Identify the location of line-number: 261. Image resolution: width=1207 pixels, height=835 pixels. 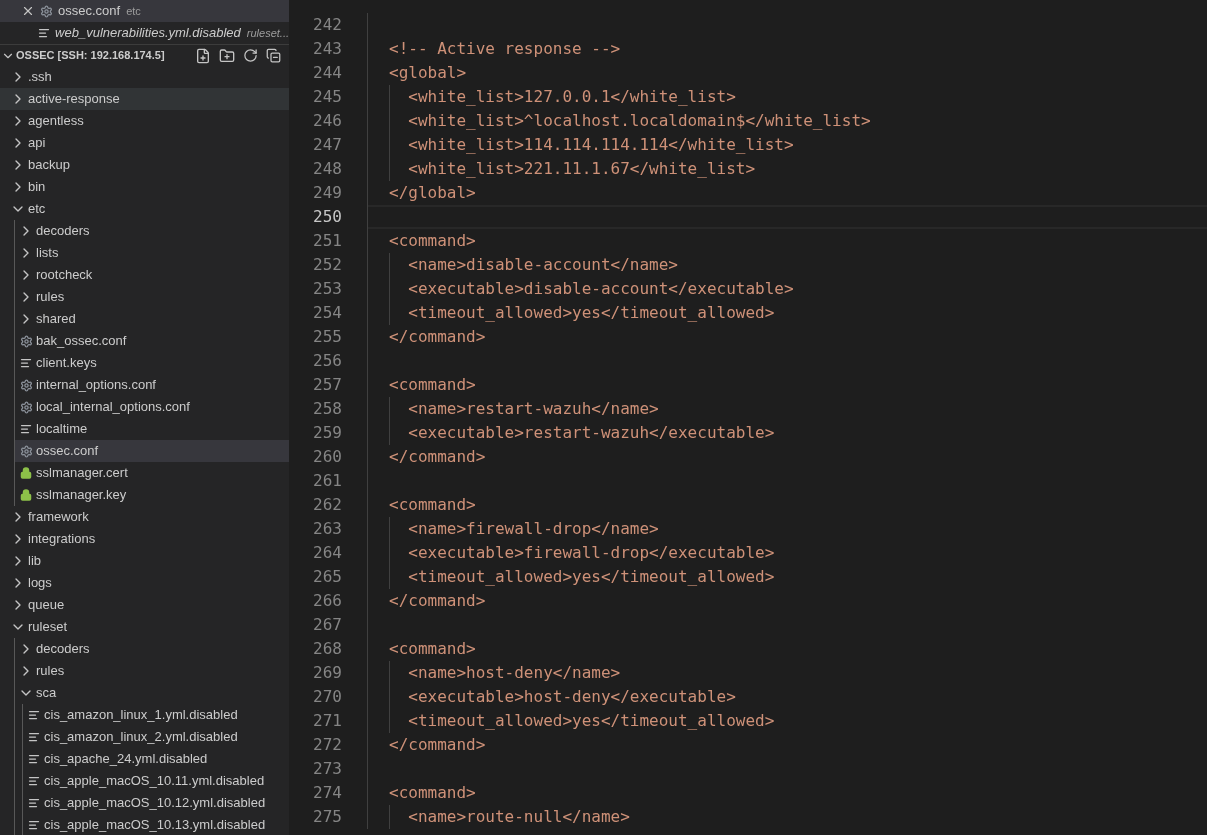
(327, 481).